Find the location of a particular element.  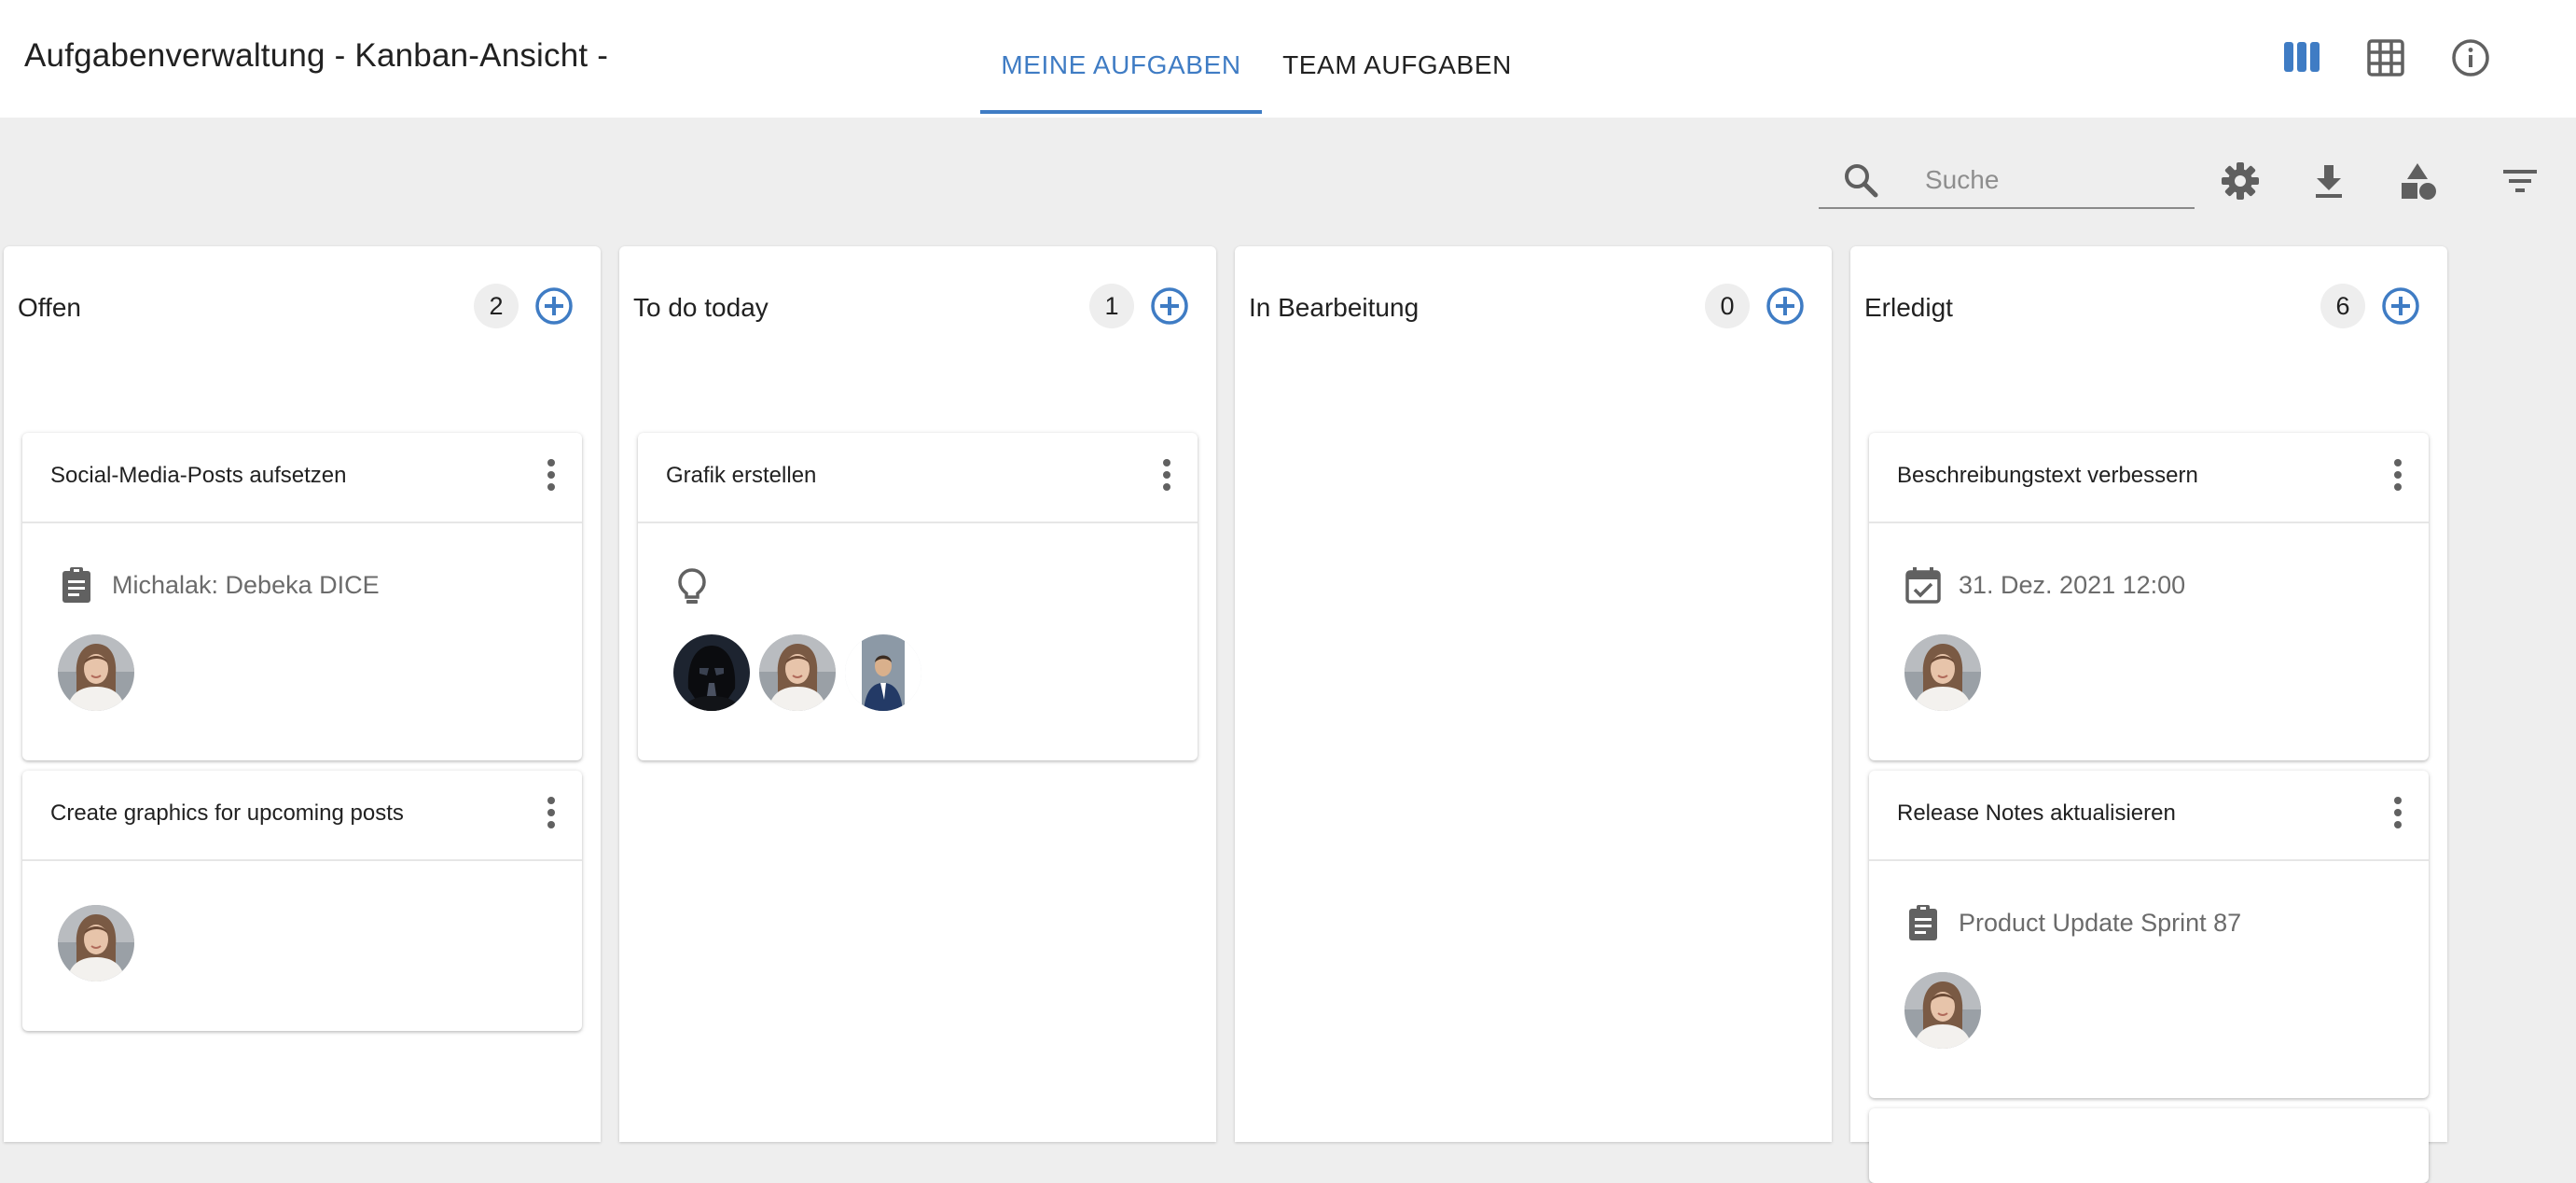

card-header: Social-Media-Posts aufsetzen is located at coordinates (302, 478).